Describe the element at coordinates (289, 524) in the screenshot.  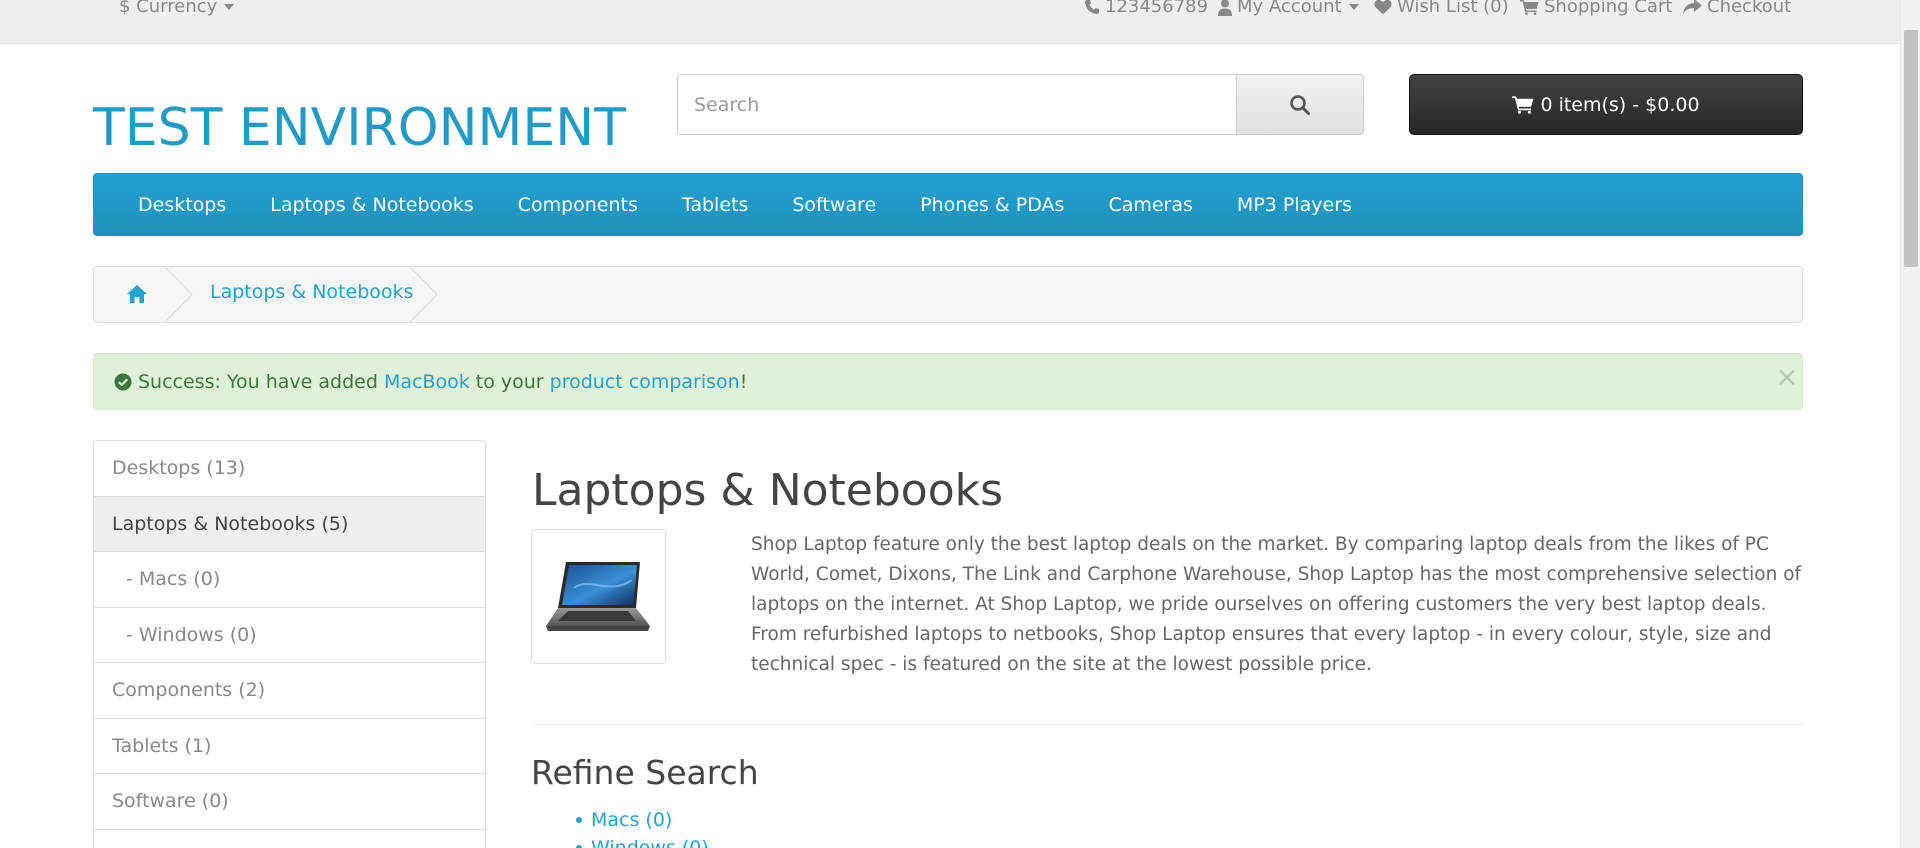
I see `sidebar-item-laptops-notebooks: Laptops & Notebooks (5)` at that location.